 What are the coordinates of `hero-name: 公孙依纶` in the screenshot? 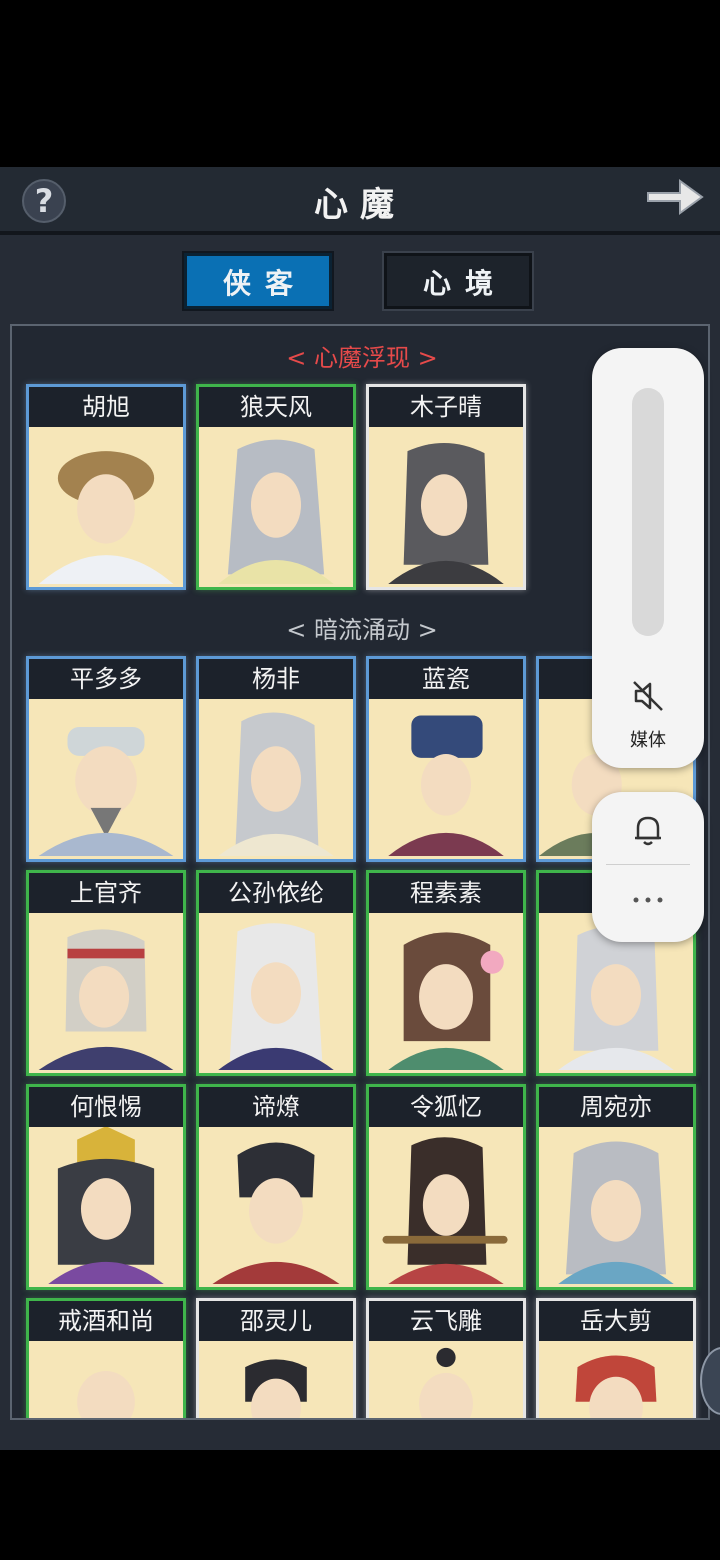 It's located at (276, 893).